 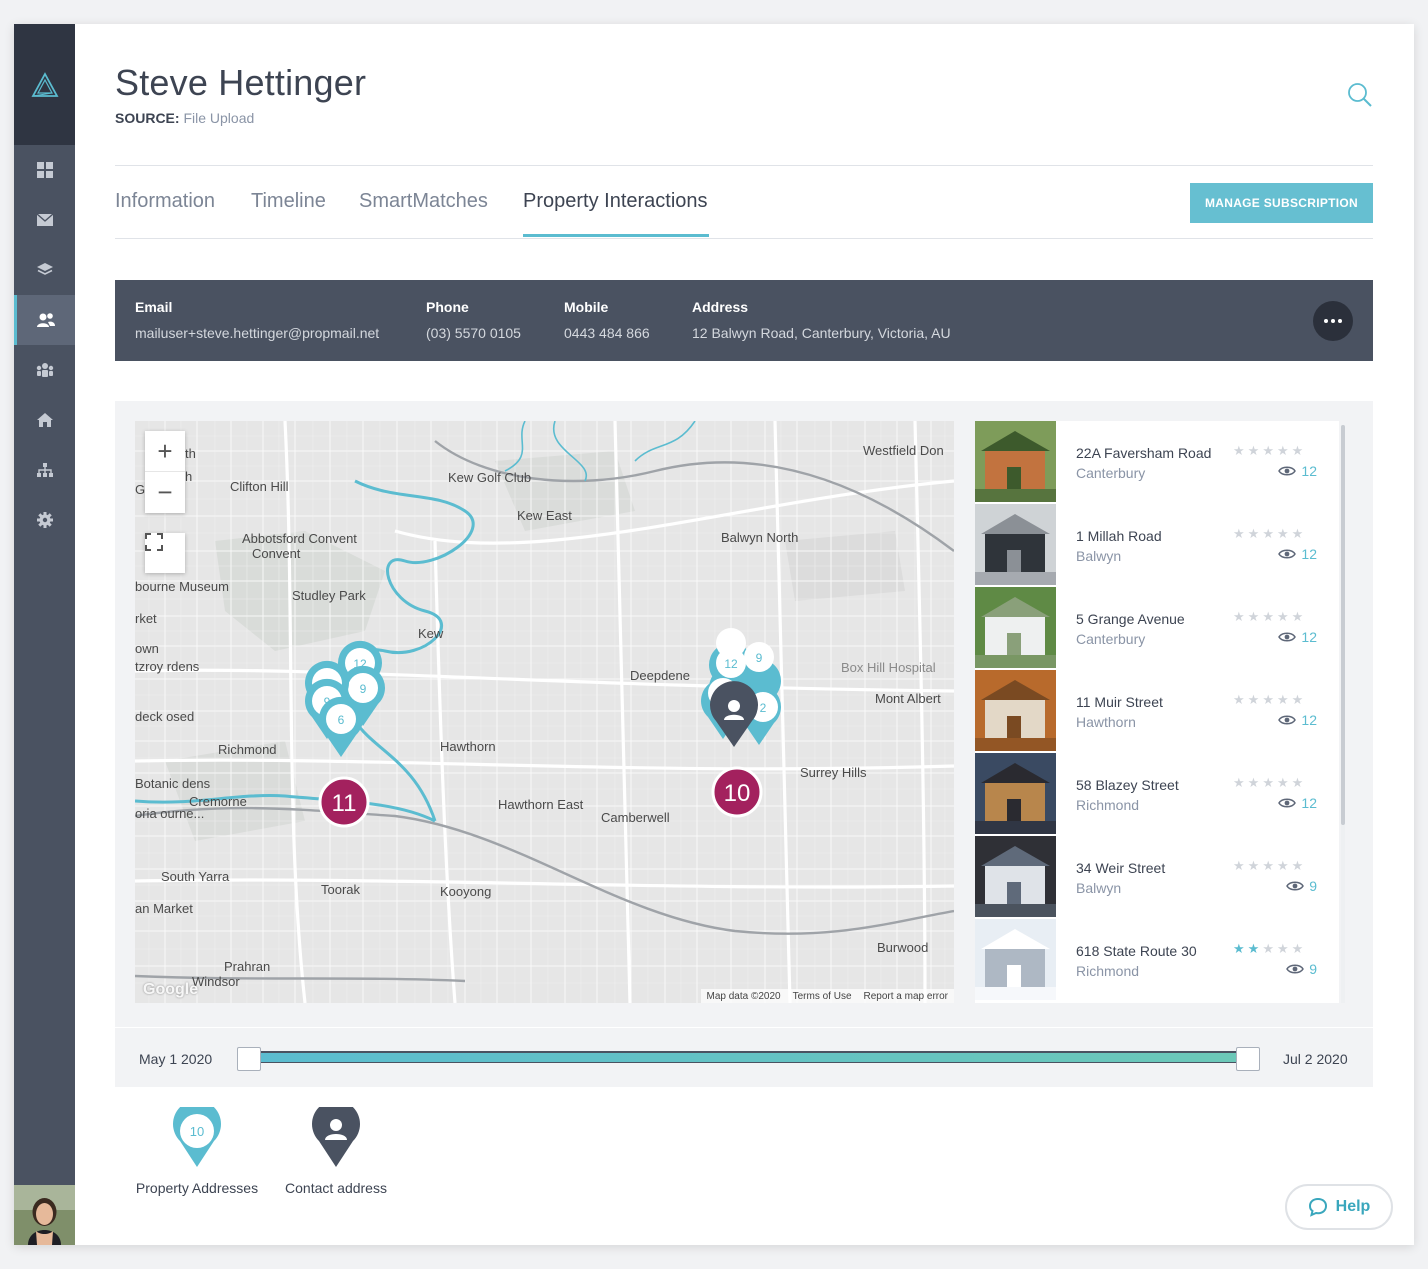 What do you see at coordinates (257, 333) in the screenshot?
I see `email-value: mailuser+steve.hettinger@propmail.net` at bounding box center [257, 333].